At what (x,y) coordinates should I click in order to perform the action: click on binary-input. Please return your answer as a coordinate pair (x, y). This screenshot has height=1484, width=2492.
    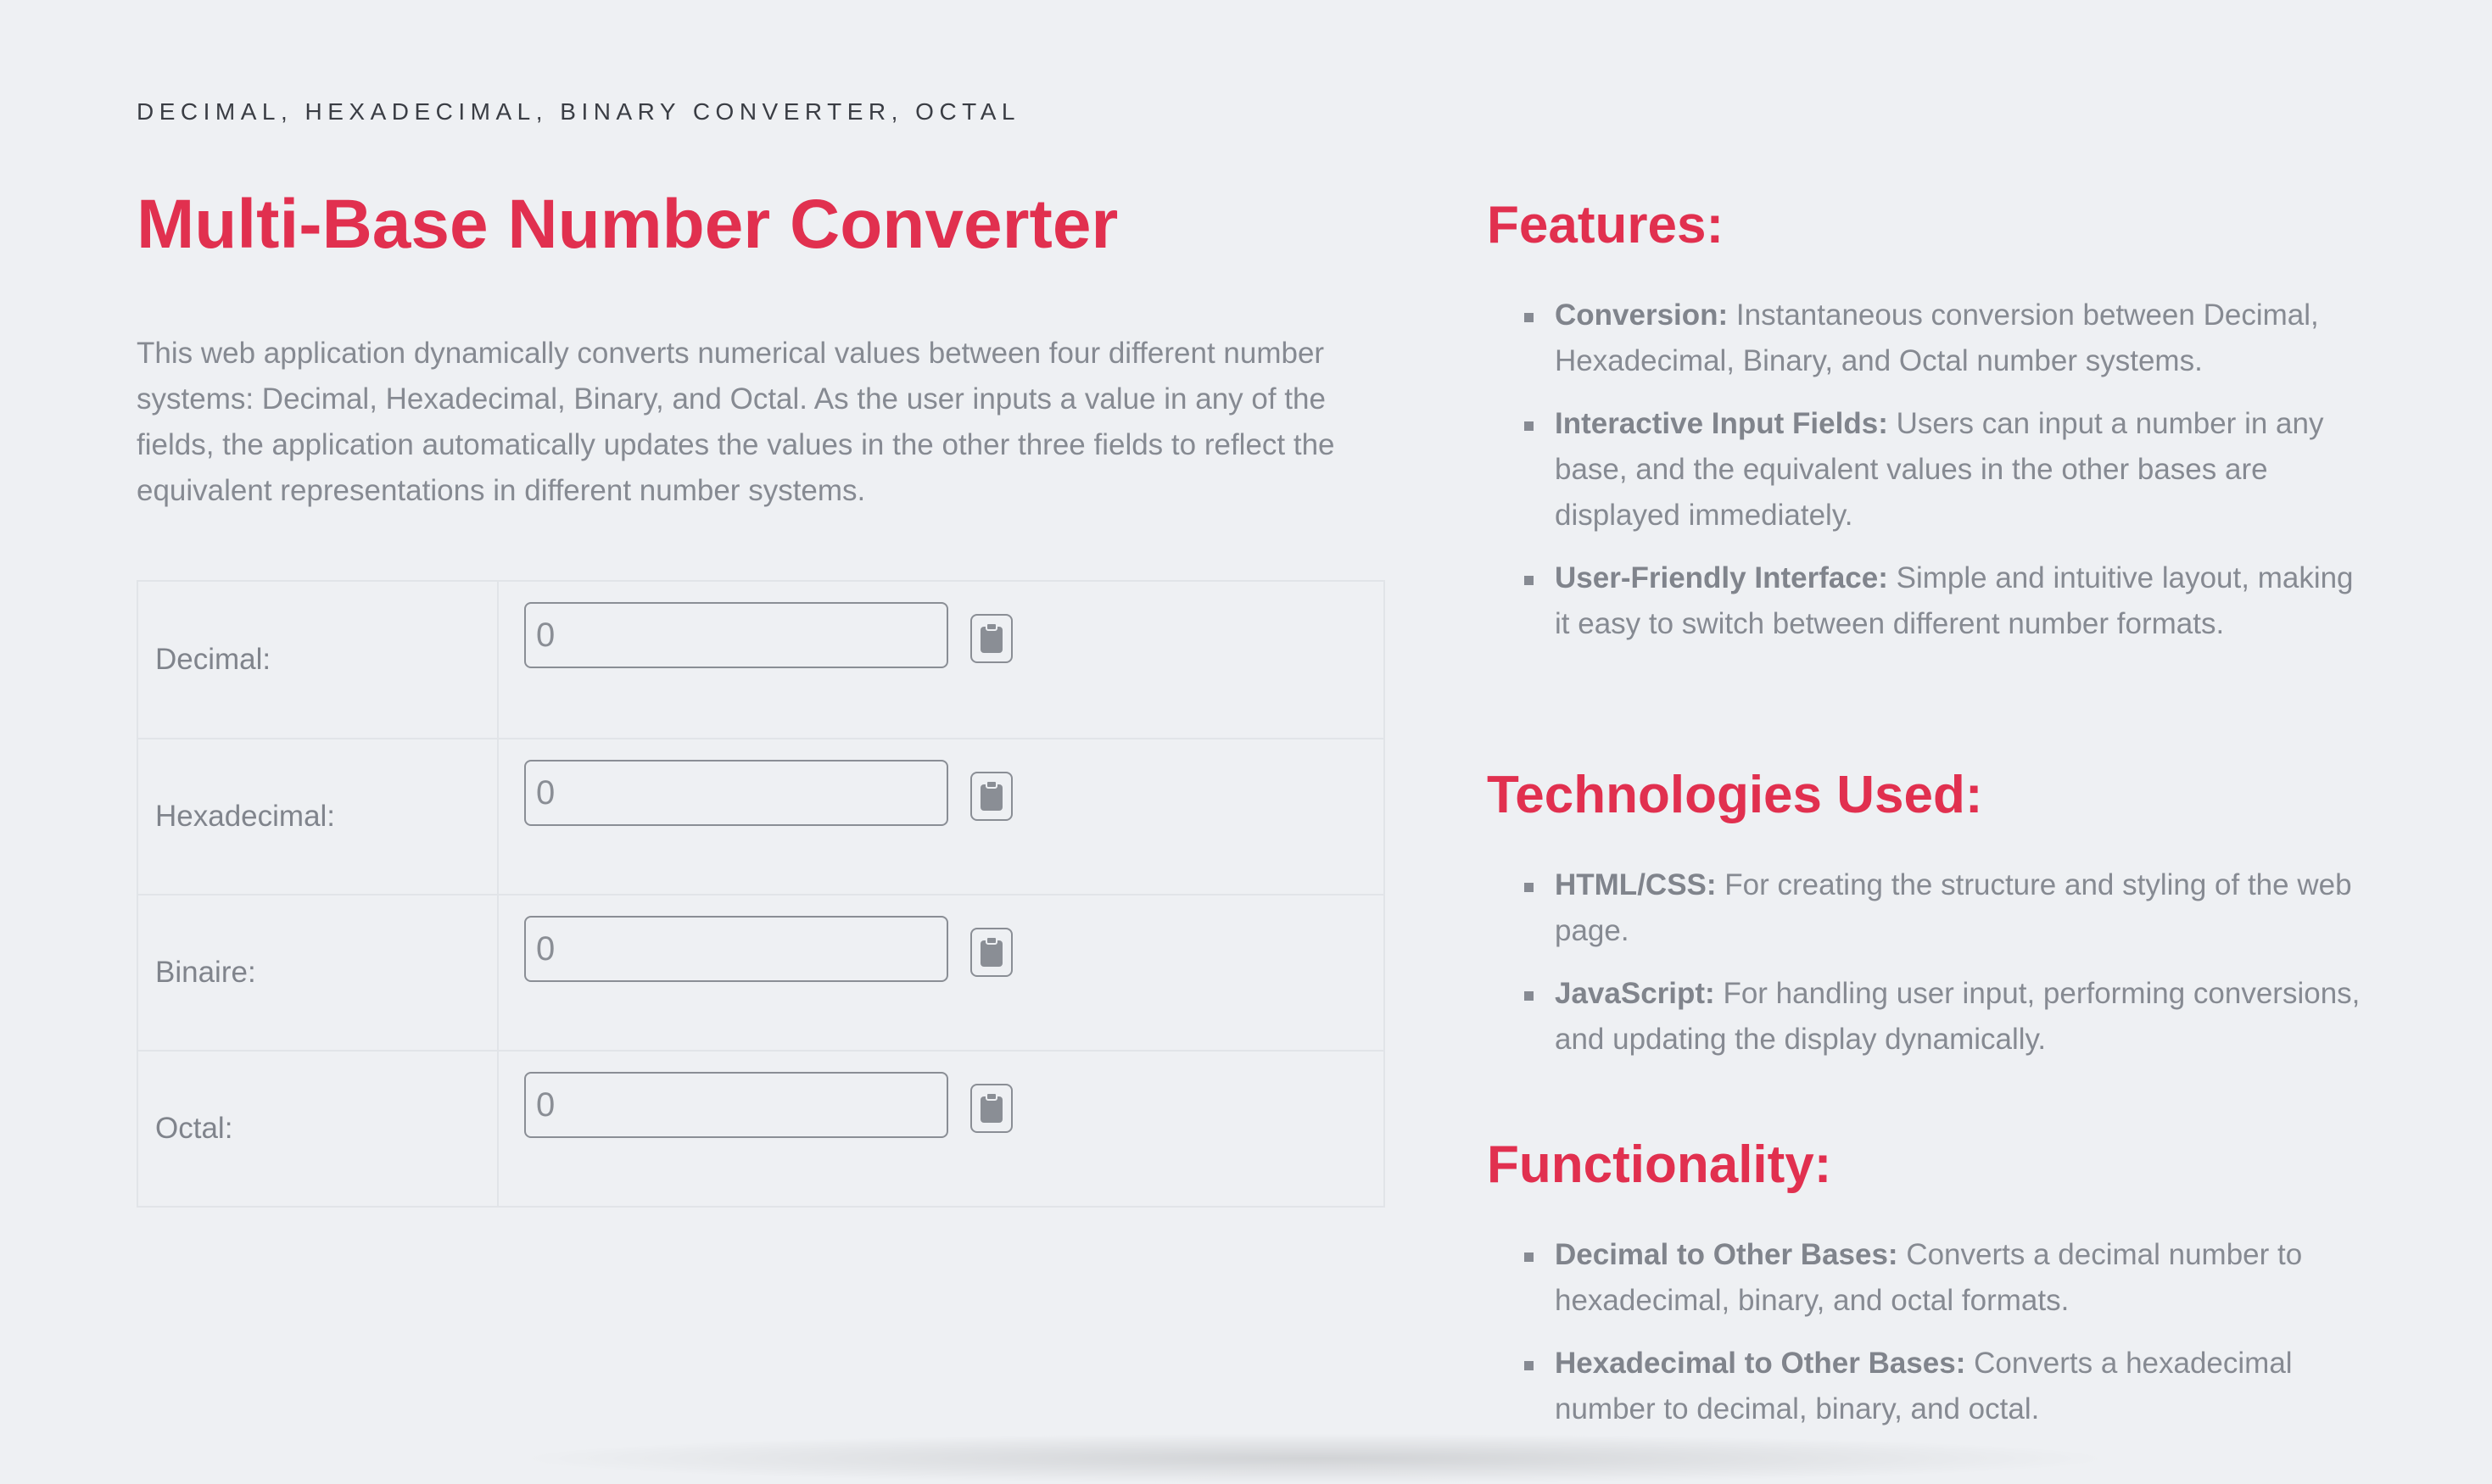
    Looking at the image, I should click on (736, 949).